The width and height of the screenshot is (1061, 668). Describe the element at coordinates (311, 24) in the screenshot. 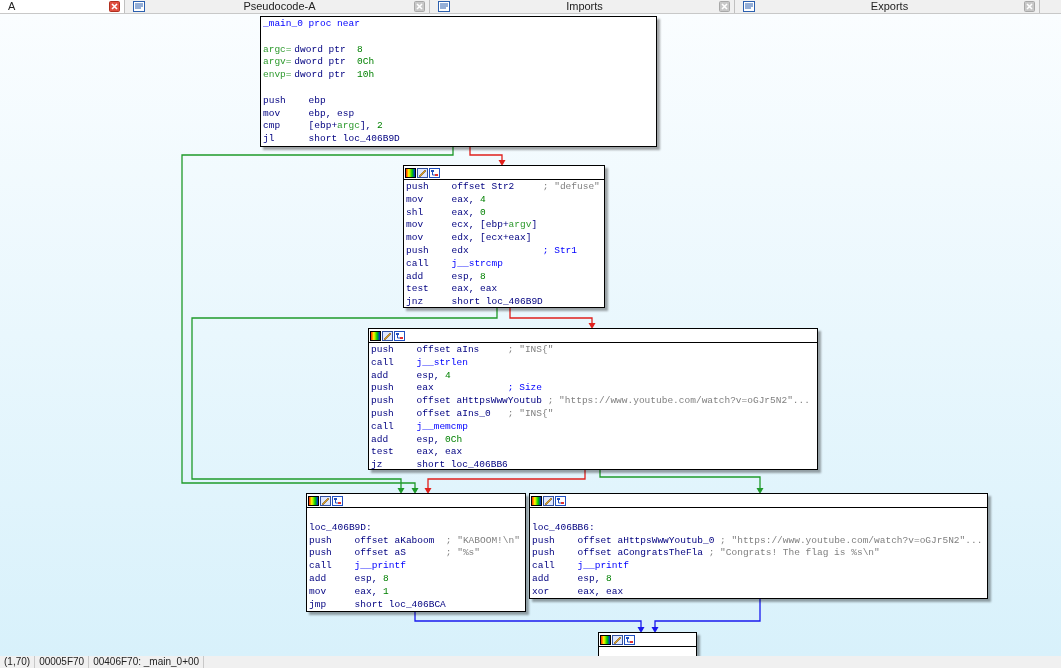

I see `proc-heading: _main_0 proc near` at that location.